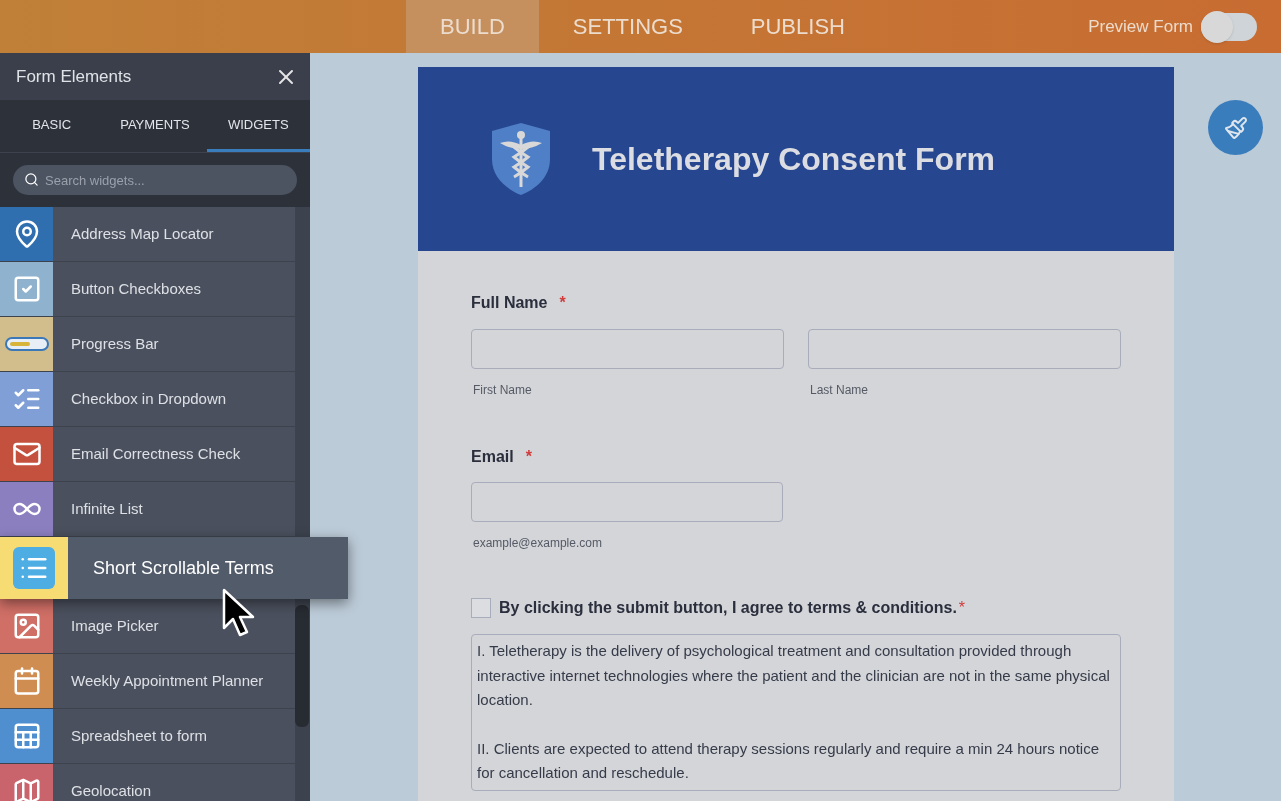 This screenshot has width=1281, height=801. I want to click on widget-item: Spreadsheet to form, so click(147, 736).